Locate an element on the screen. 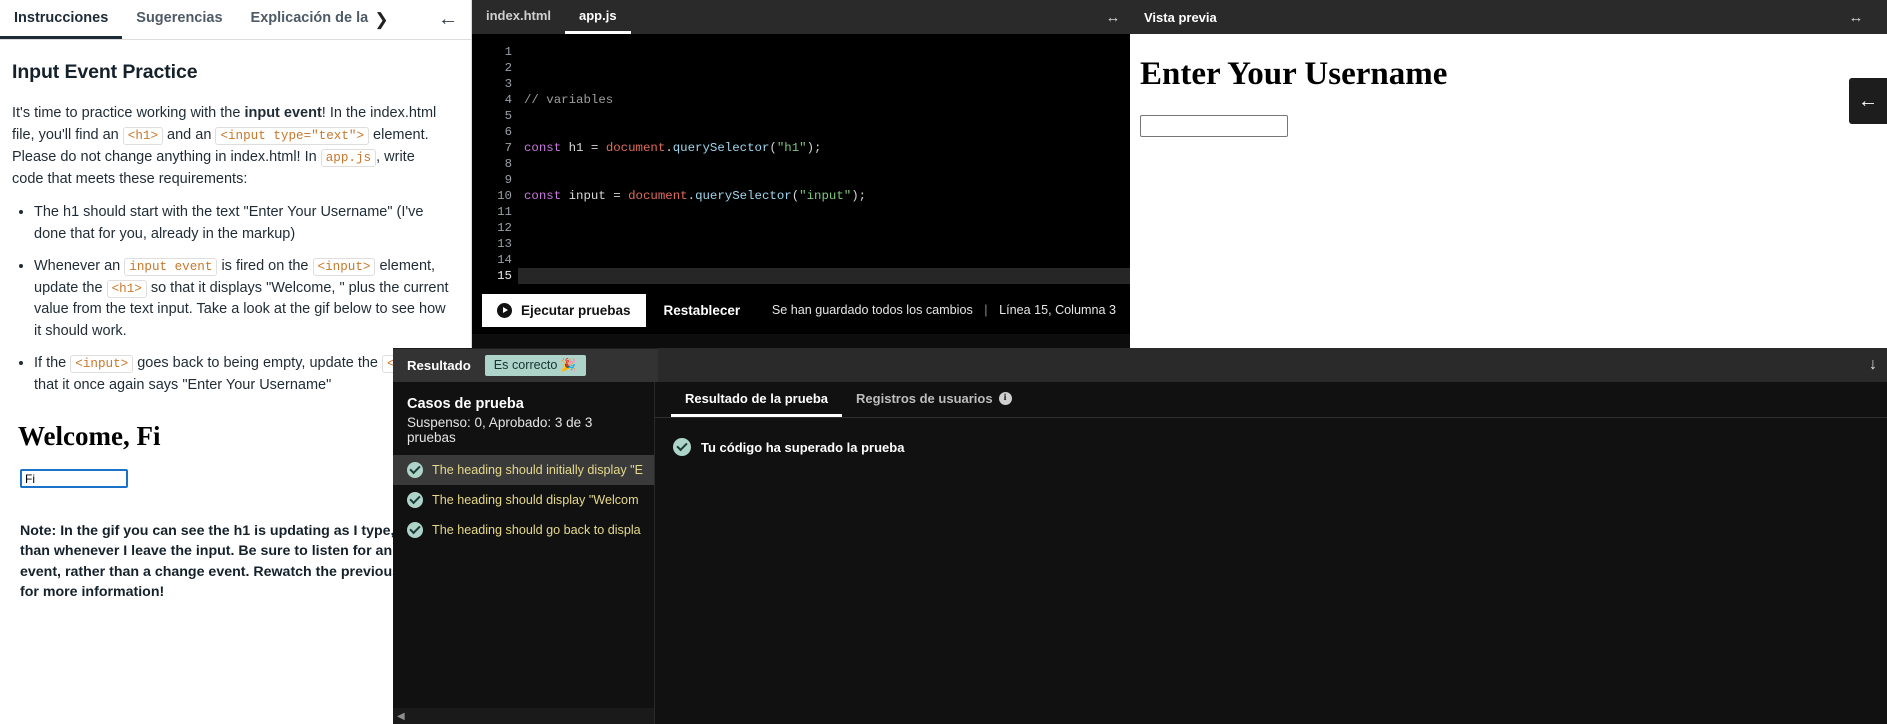 The width and height of the screenshot is (1887, 724). page-title: Input Event Practice is located at coordinates (105, 72).